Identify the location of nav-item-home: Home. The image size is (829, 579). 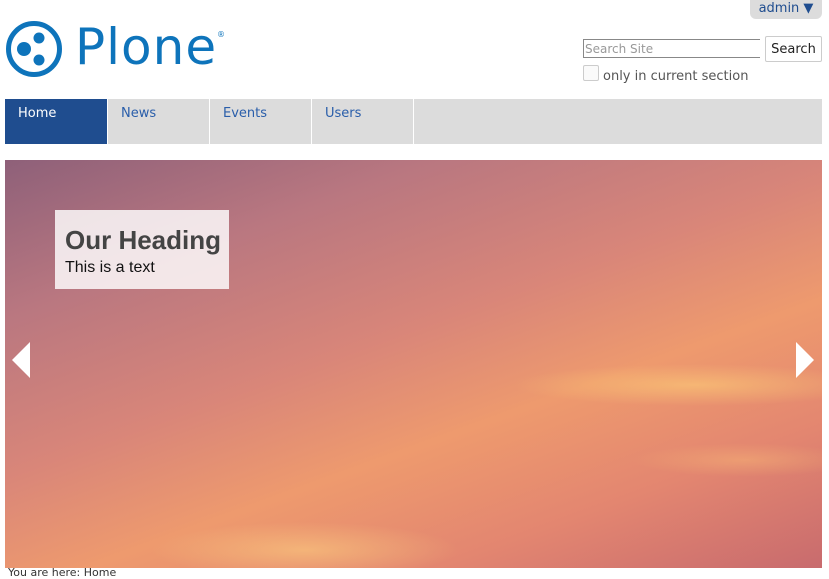
(56, 121).